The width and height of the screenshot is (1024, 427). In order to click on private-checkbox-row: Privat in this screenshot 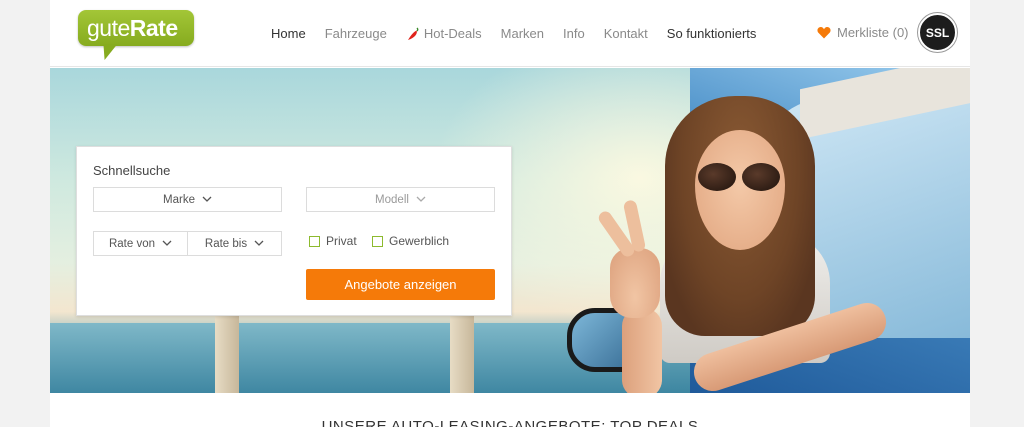, I will do `click(333, 241)`.